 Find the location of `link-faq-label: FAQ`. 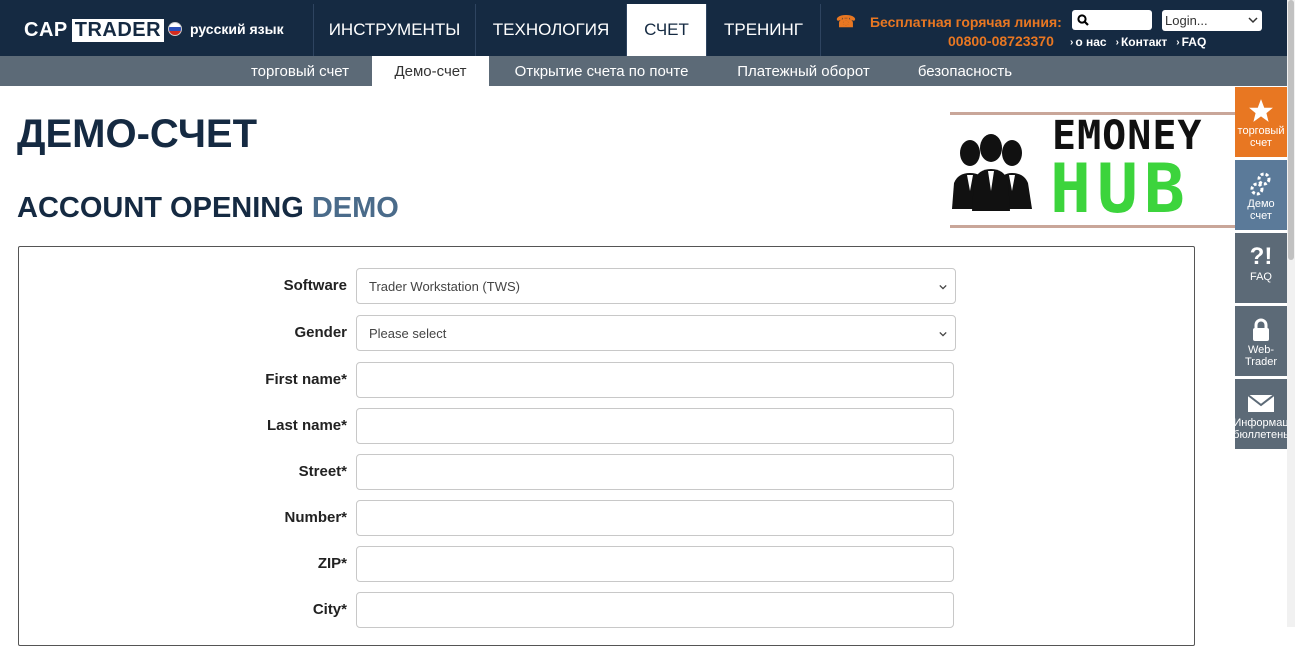

link-faq-label: FAQ is located at coordinates (1194, 42).